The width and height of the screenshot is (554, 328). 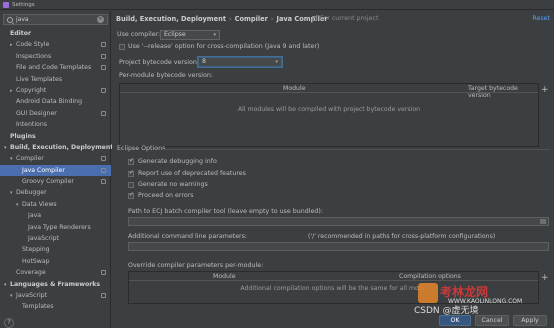 I want to click on additional-params-field, so click(x=338, y=246).